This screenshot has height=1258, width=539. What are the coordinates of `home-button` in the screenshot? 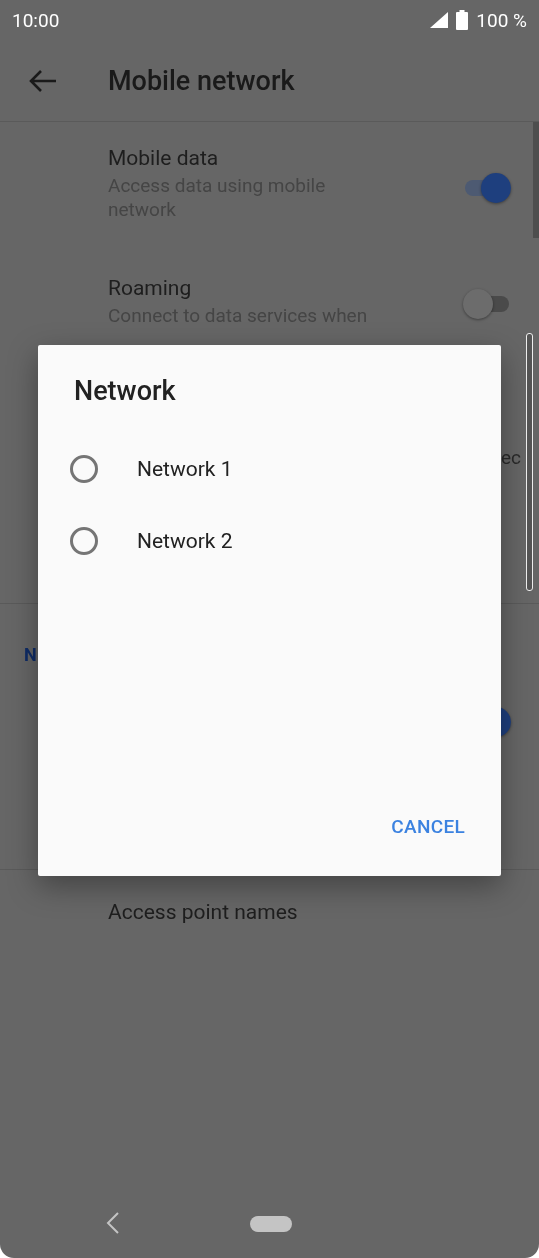 It's located at (271, 1224).